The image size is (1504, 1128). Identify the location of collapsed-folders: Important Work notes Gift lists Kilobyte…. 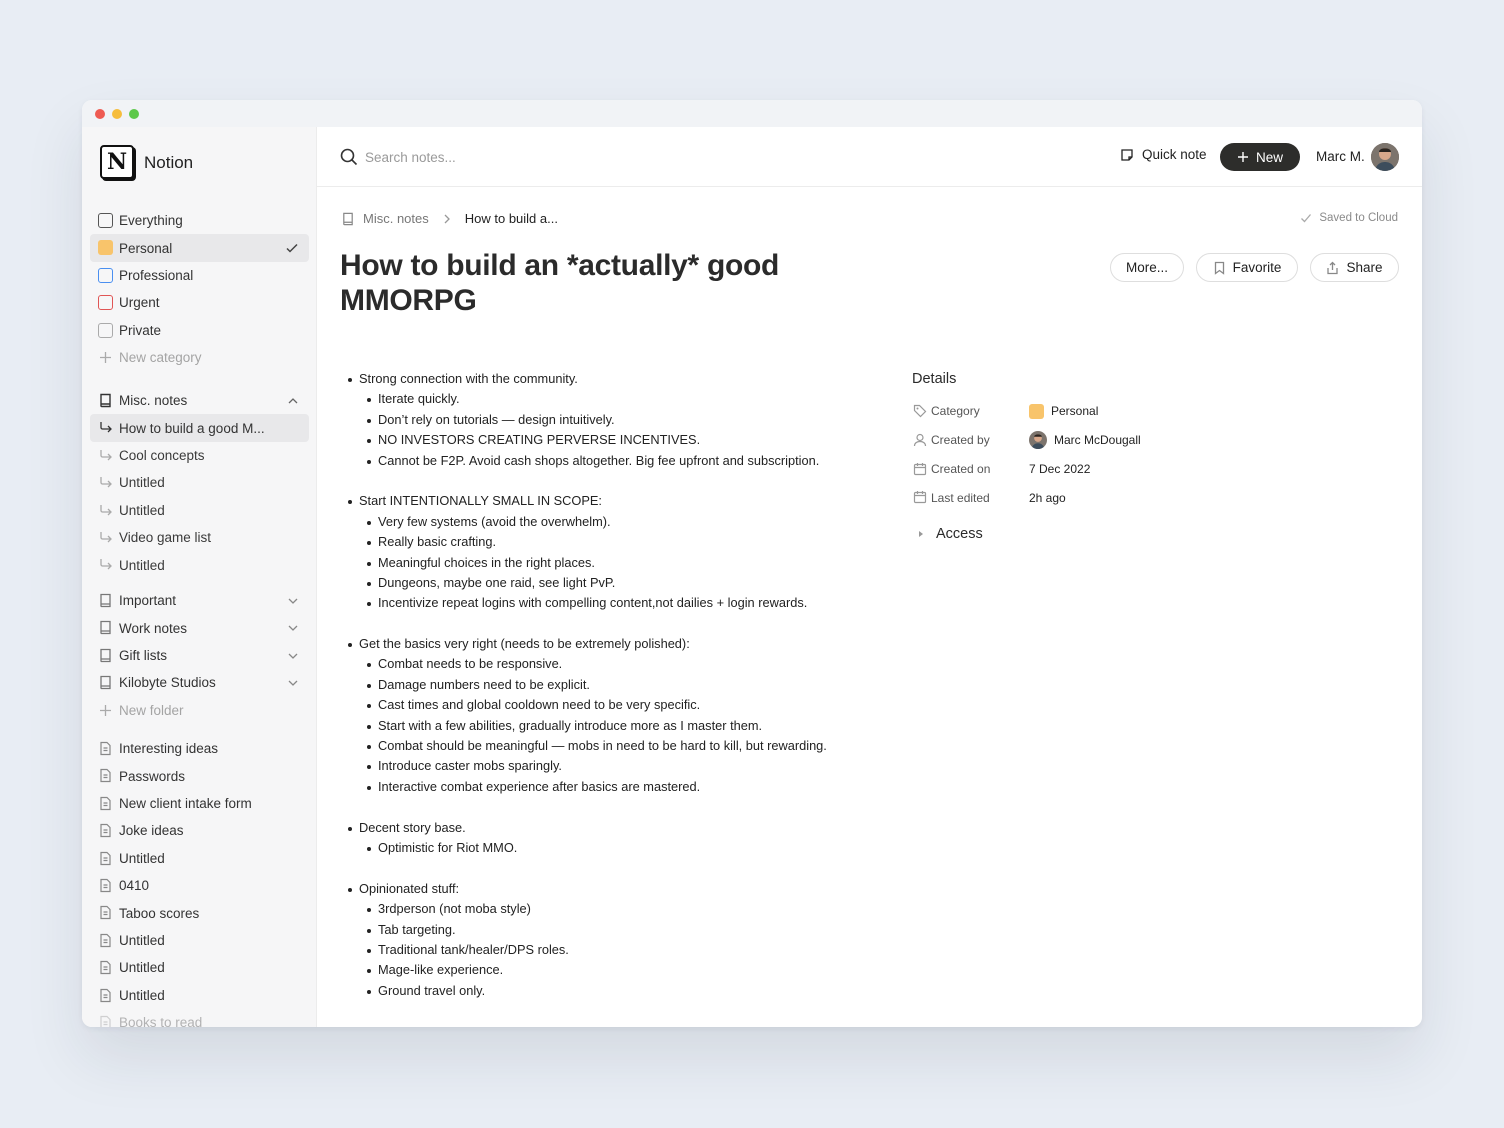
(199, 655).